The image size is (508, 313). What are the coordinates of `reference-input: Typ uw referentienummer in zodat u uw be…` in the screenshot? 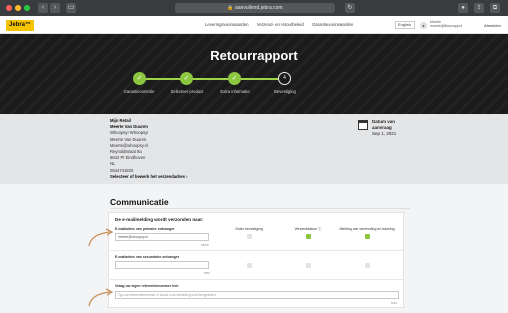 It's located at (257, 295).